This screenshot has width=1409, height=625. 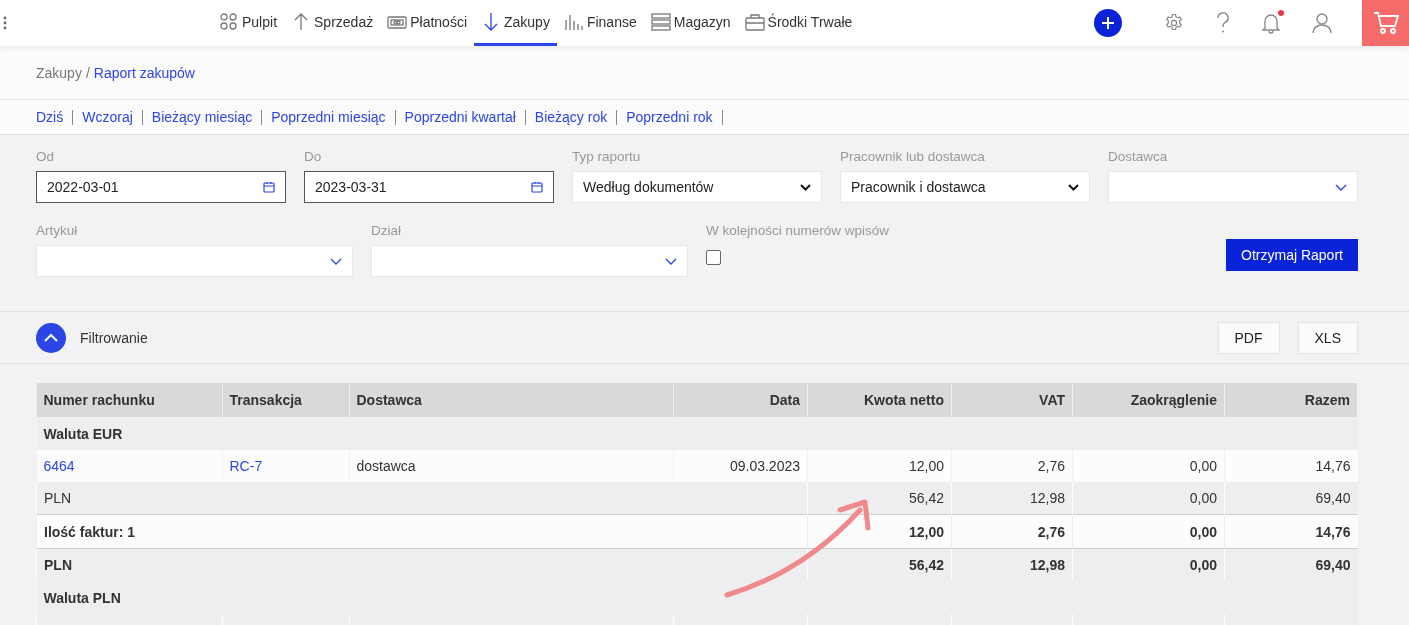 What do you see at coordinates (965, 187) in the screenshot?
I see `select-field: Pracownik i dostawca` at bounding box center [965, 187].